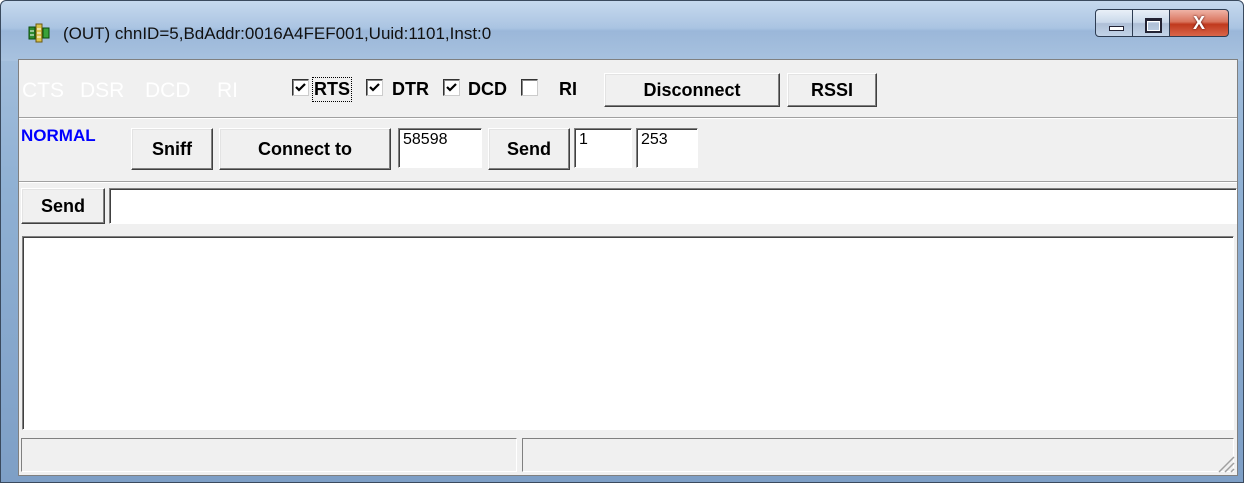 This screenshot has width=1244, height=483. I want to click on close-button: X, so click(1199, 23).